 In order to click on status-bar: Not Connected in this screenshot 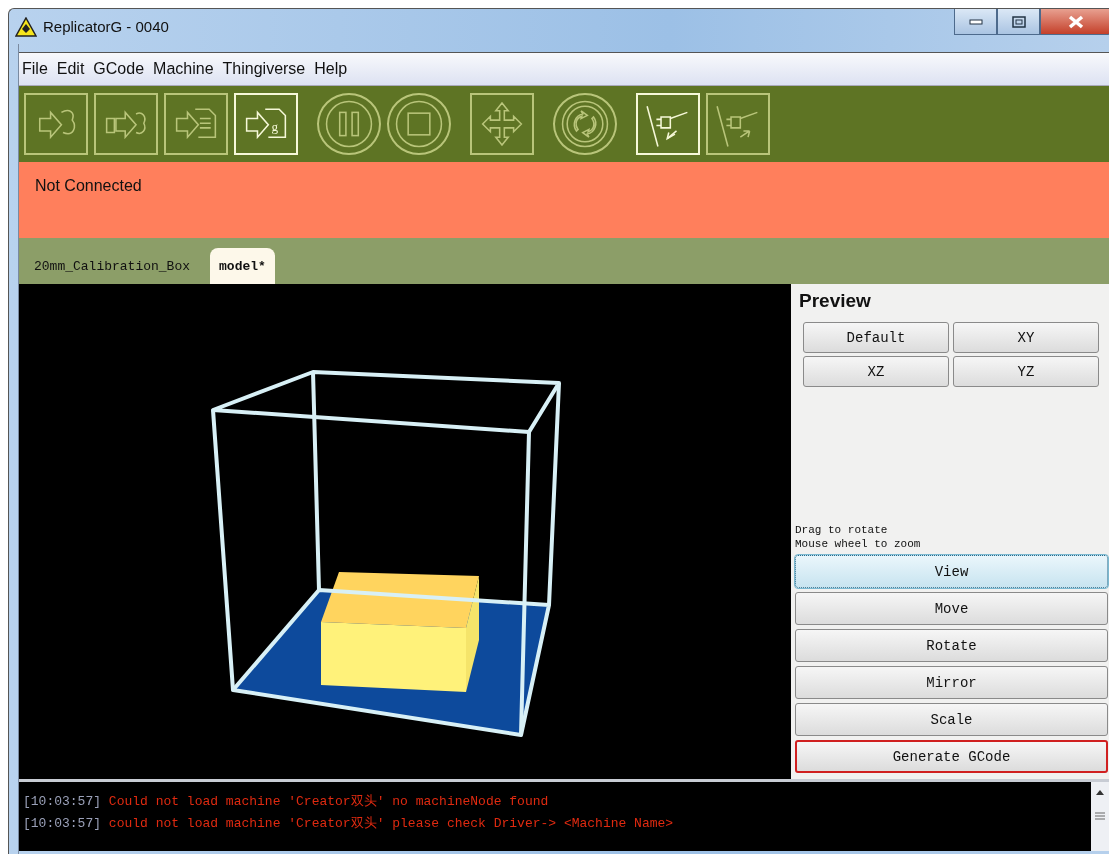, I will do `click(564, 200)`.